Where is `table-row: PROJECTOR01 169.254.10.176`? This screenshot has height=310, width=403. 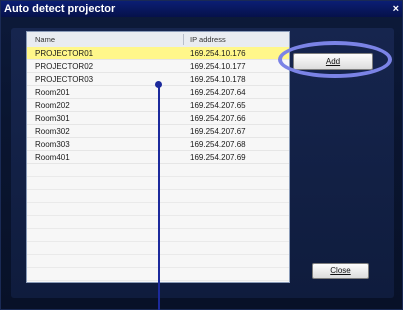
table-row: PROJECTOR01 169.254.10.176 is located at coordinates (158, 53).